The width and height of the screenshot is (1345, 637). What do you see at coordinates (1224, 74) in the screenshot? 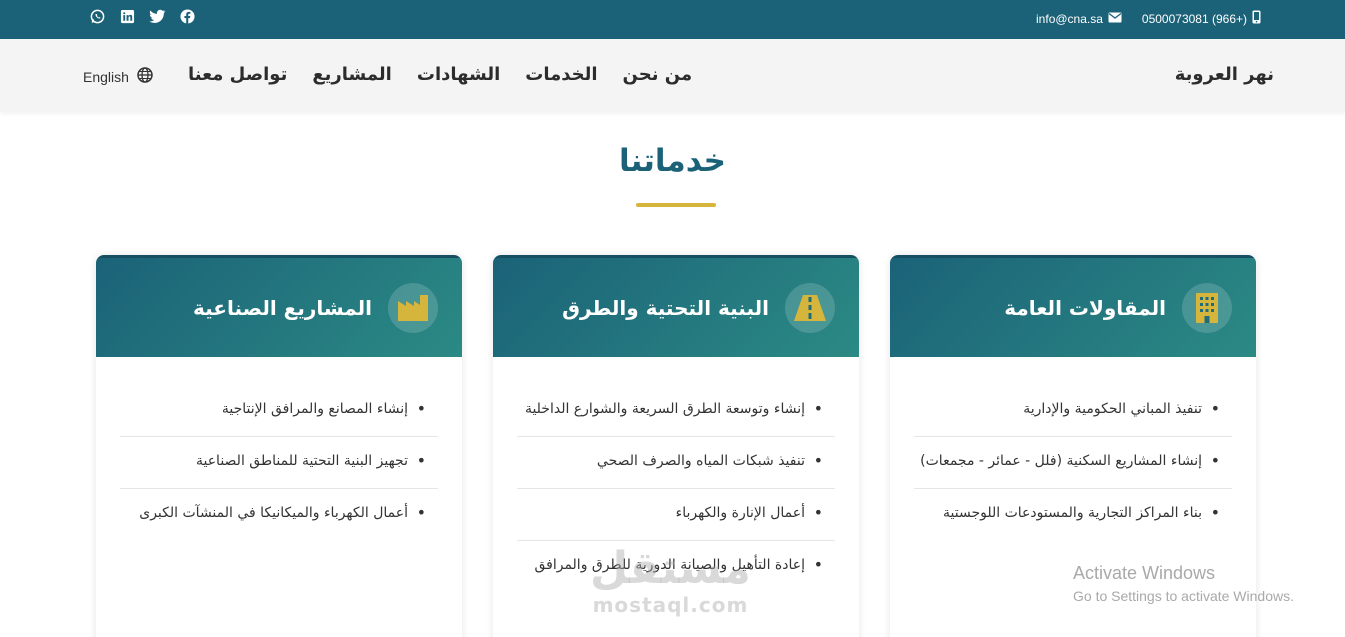
I see `brand-logo-text: نهر العروبة` at bounding box center [1224, 74].